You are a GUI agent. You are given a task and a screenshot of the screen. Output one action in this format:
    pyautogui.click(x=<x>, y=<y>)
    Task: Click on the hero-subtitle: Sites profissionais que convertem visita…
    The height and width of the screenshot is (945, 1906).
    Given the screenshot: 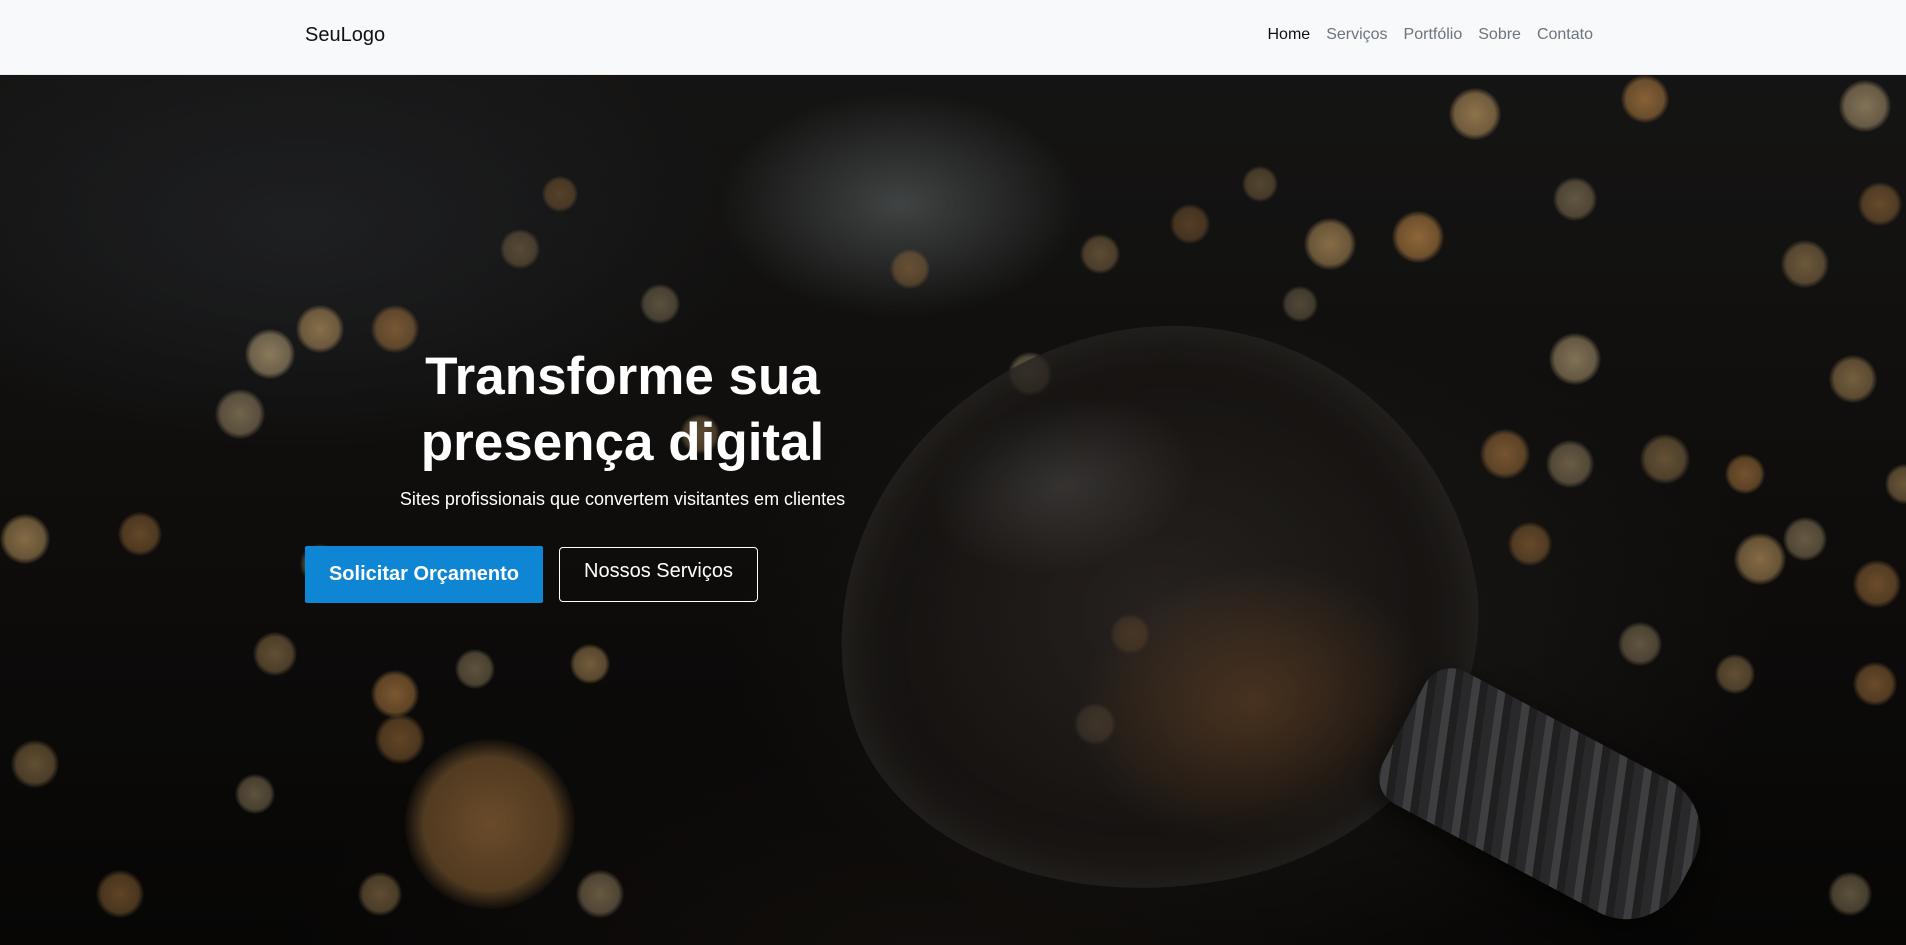 What is the action you would take?
    pyautogui.click(x=622, y=499)
    